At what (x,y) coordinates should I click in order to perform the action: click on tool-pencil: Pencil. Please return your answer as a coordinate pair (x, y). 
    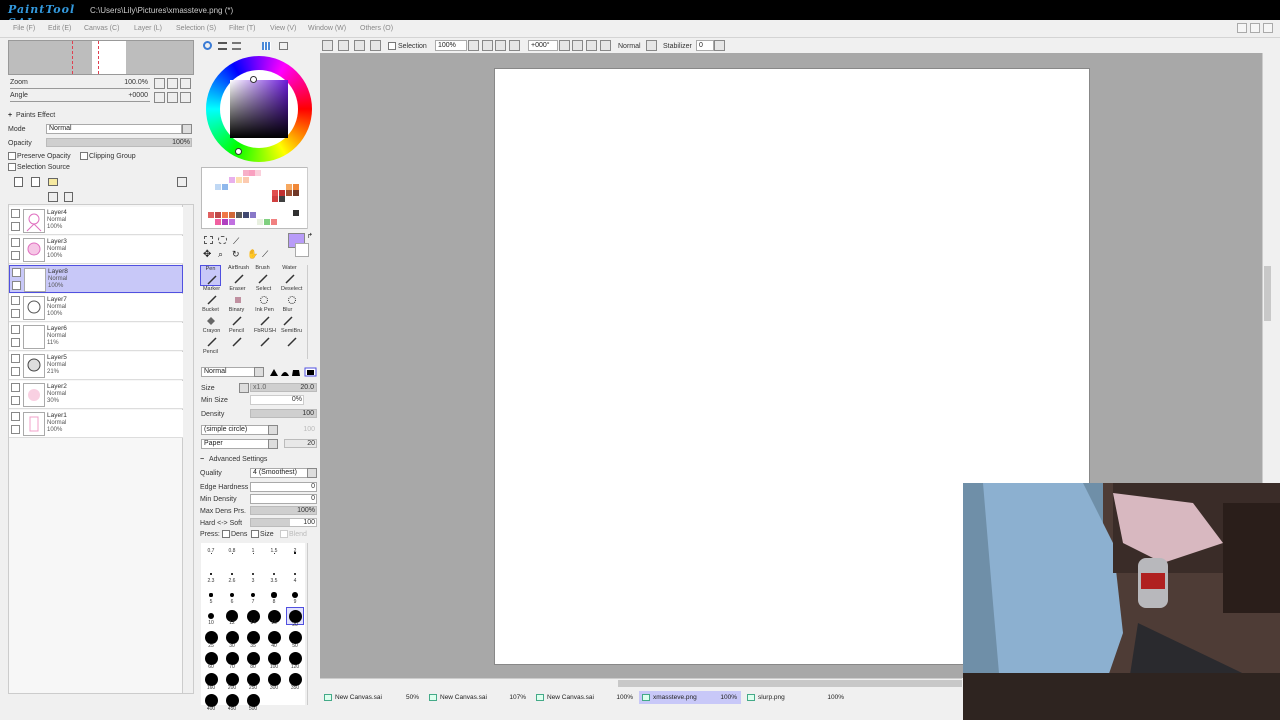
    Looking at the image, I should click on (236, 338).